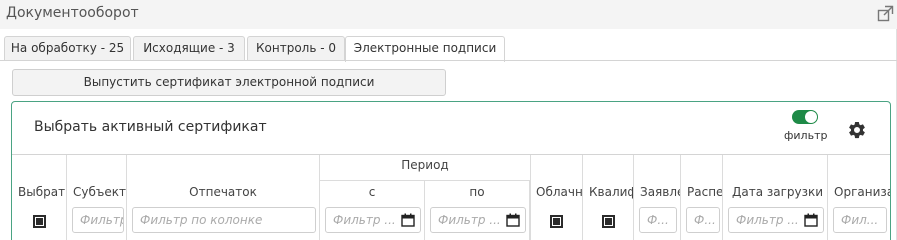  What do you see at coordinates (39, 192) in the screenshot?
I see `column-header-select: Выбрать` at bounding box center [39, 192].